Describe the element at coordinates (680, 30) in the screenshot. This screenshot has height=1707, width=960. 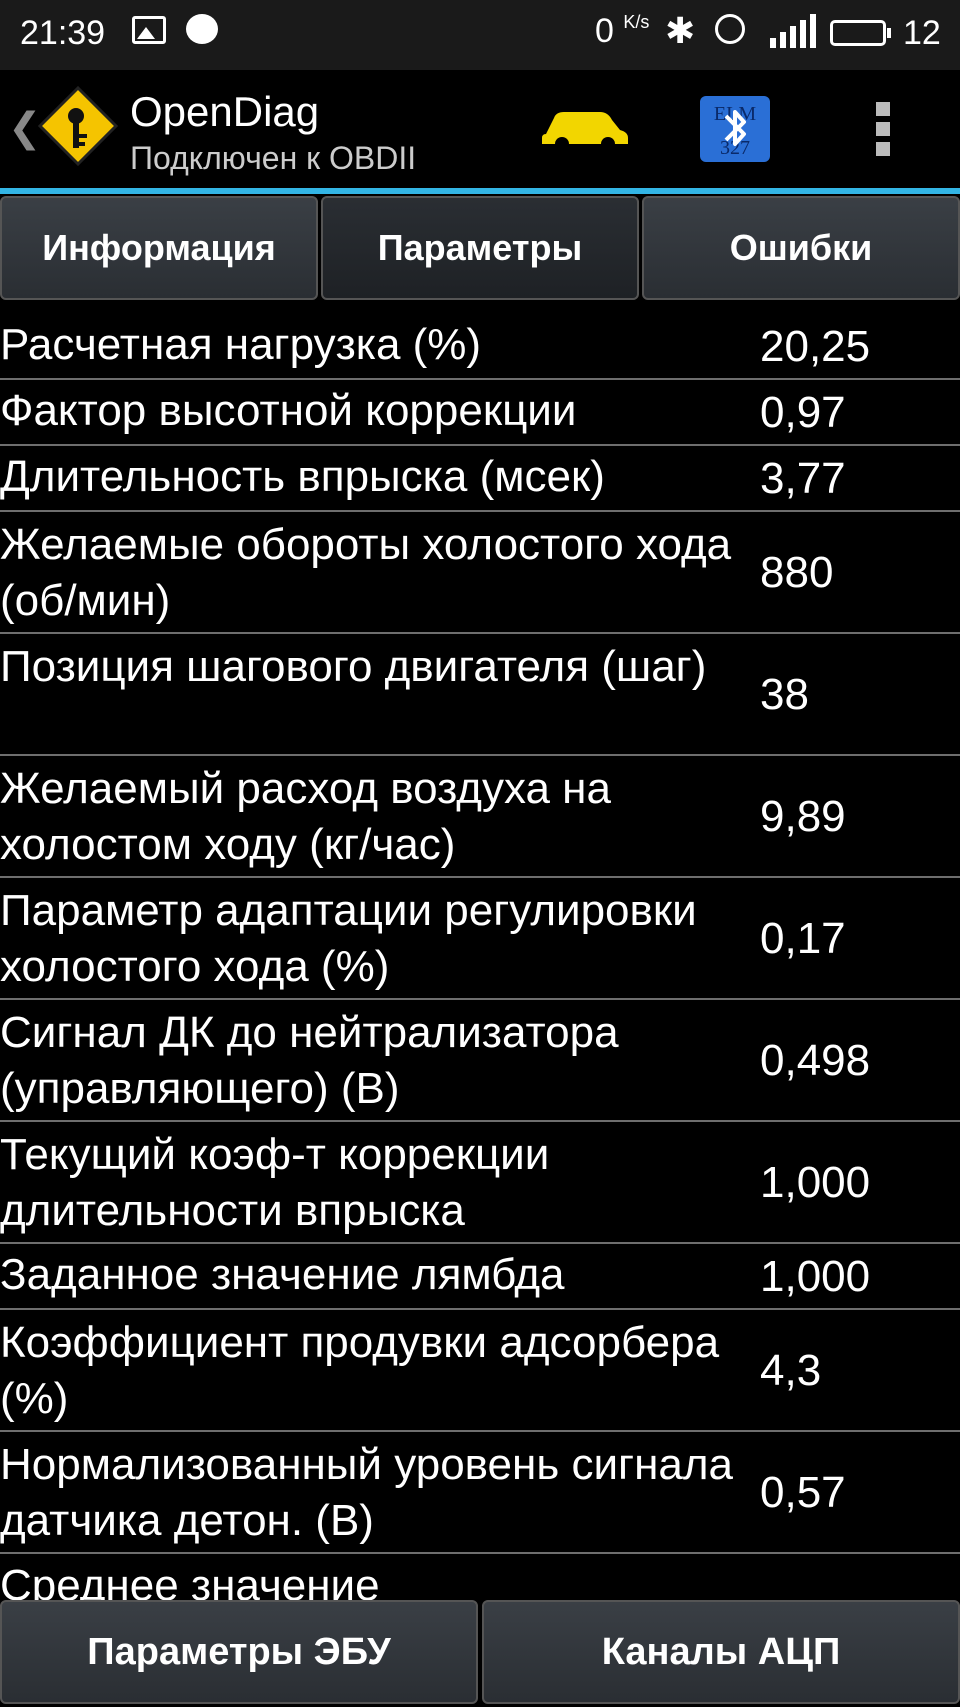
I see `bluetooth-icon: ✱` at that location.